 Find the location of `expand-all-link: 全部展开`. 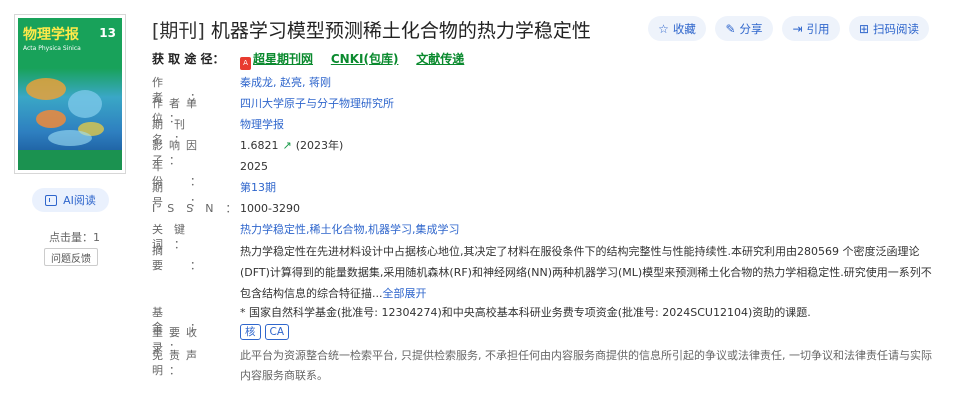

expand-all-link: 全部展开 is located at coordinates (405, 293).